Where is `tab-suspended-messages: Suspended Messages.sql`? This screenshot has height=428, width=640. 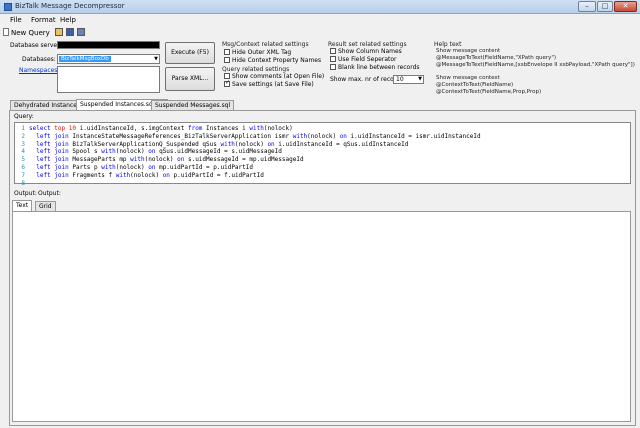 tab-suspended-messages: Suspended Messages.sql is located at coordinates (193, 105).